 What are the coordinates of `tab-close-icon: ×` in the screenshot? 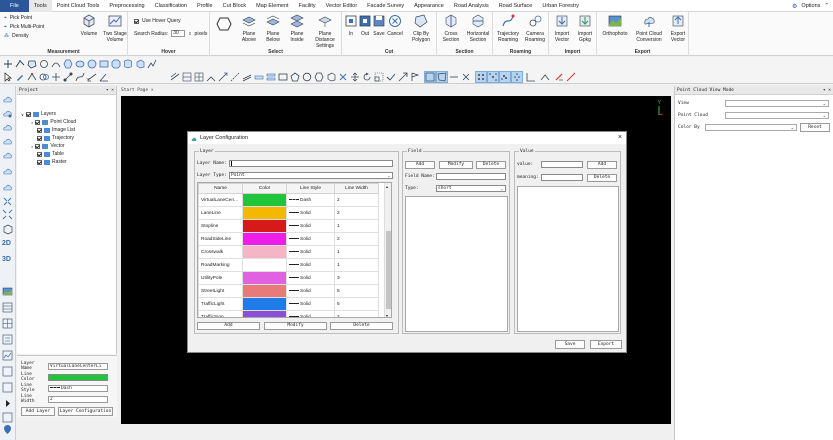 It's located at (152, 90).